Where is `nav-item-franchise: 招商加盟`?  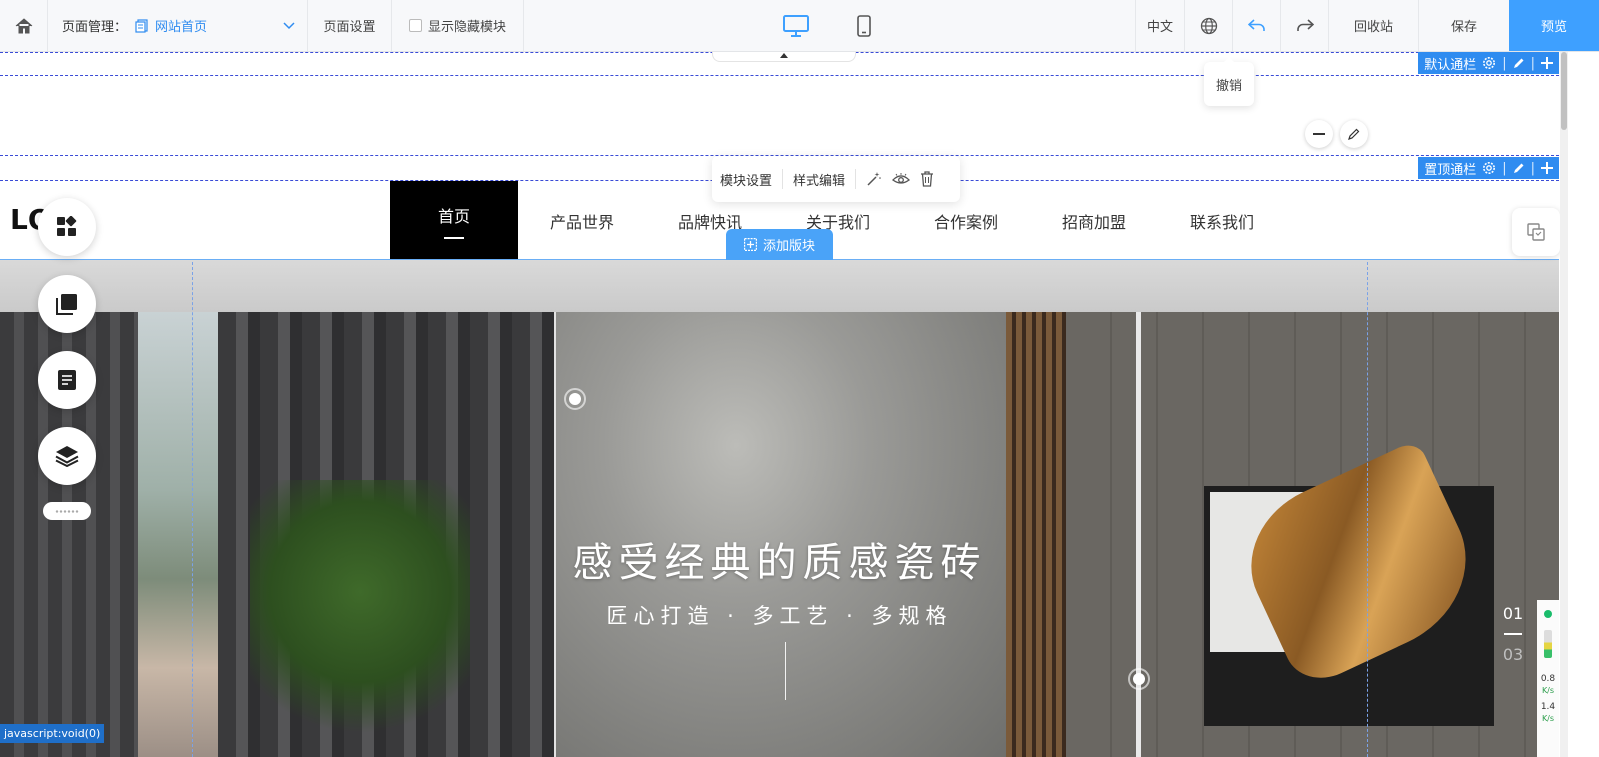
nav-item-franchise: 招商加盟 is located at coordinates (1094, 220).